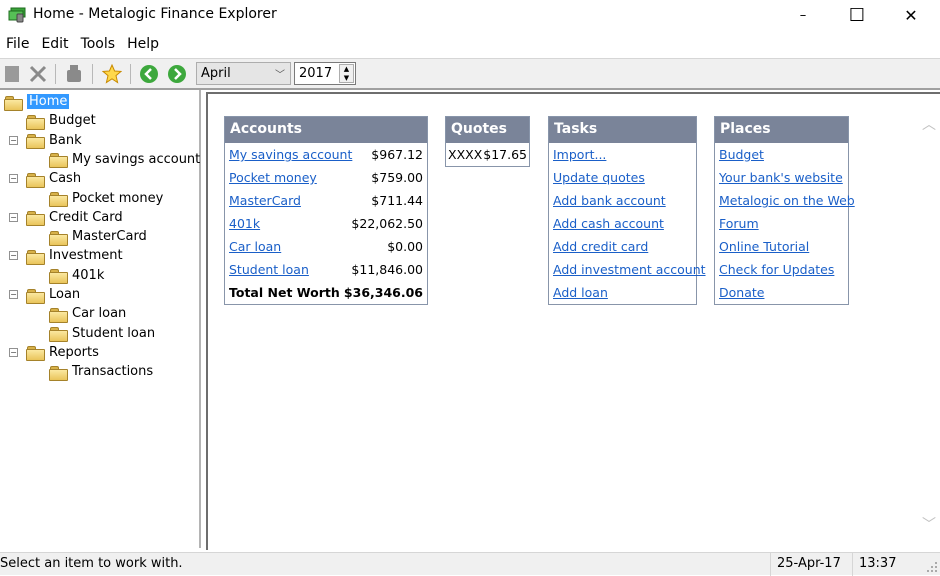 Image resolution: width=940 pixels, height=576 pixels. I want to click on account-row: Pocket money $759.00, so click(326, 177).